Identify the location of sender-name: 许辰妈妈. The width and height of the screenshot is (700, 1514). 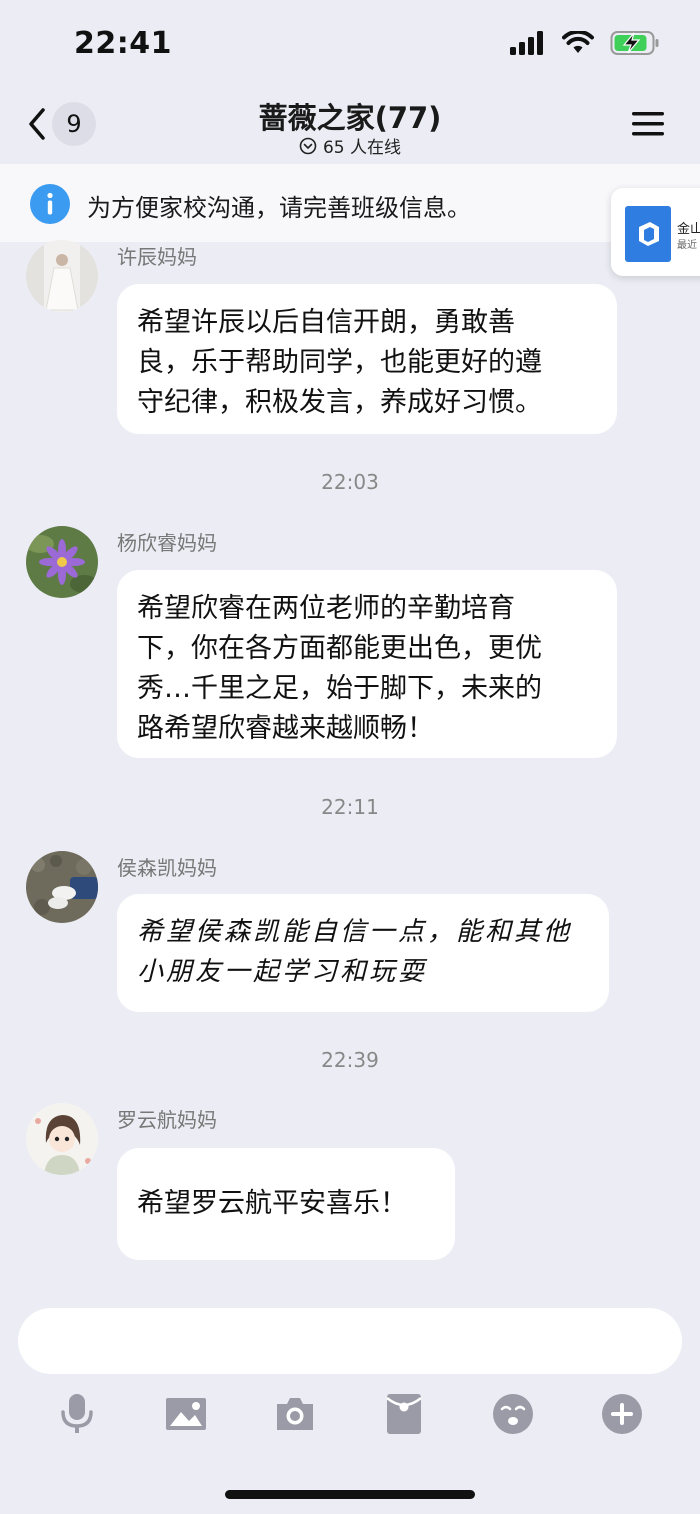
(157, 257).